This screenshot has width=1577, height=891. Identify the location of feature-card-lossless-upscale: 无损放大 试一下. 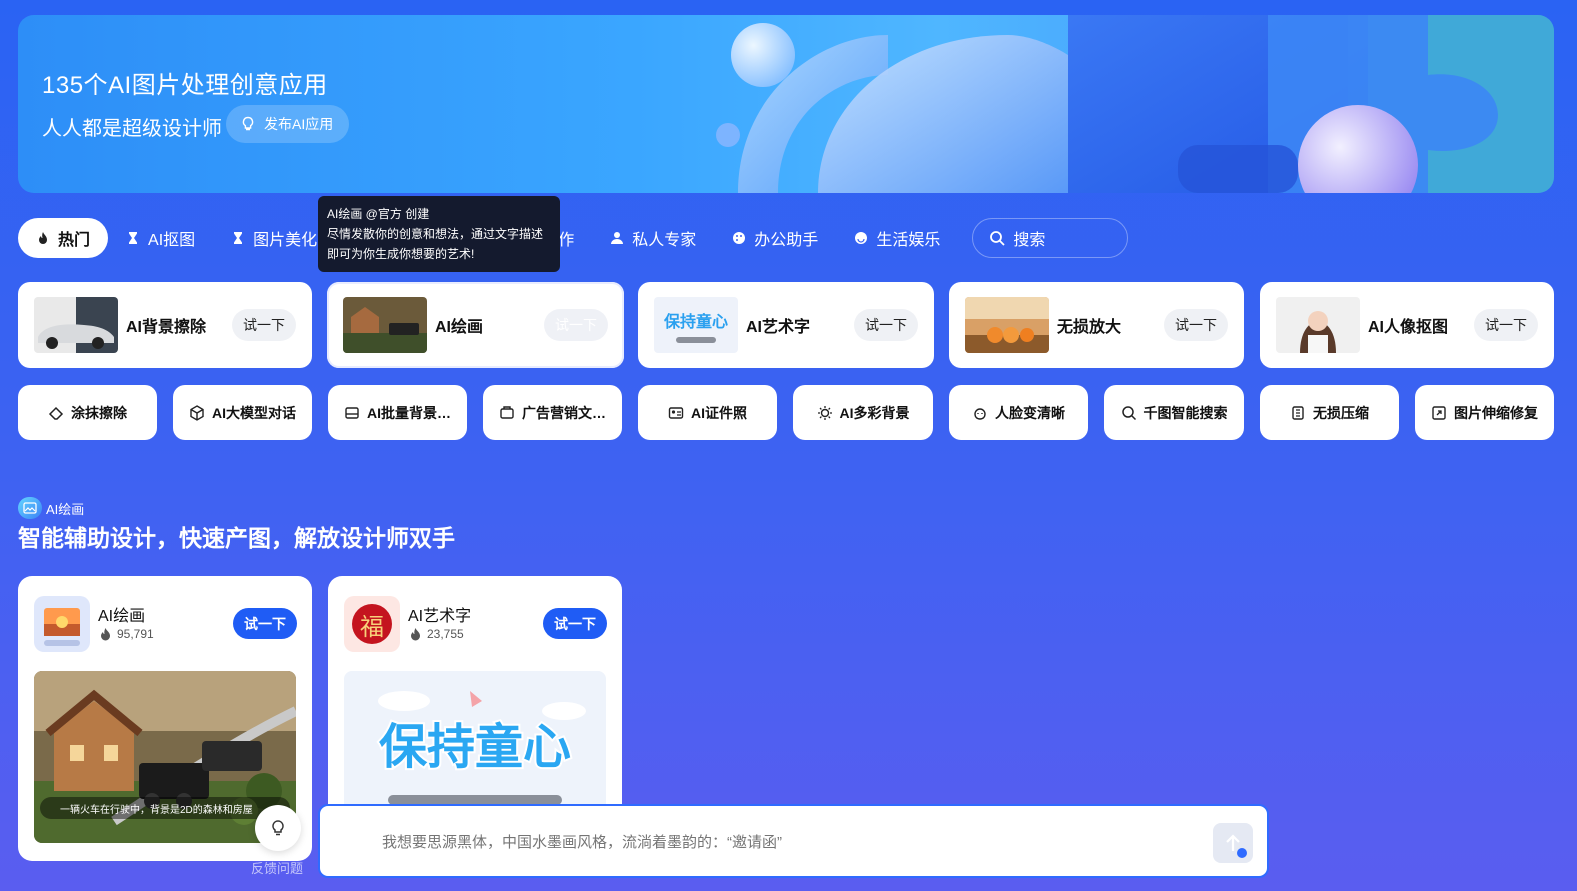
(1096, 325).